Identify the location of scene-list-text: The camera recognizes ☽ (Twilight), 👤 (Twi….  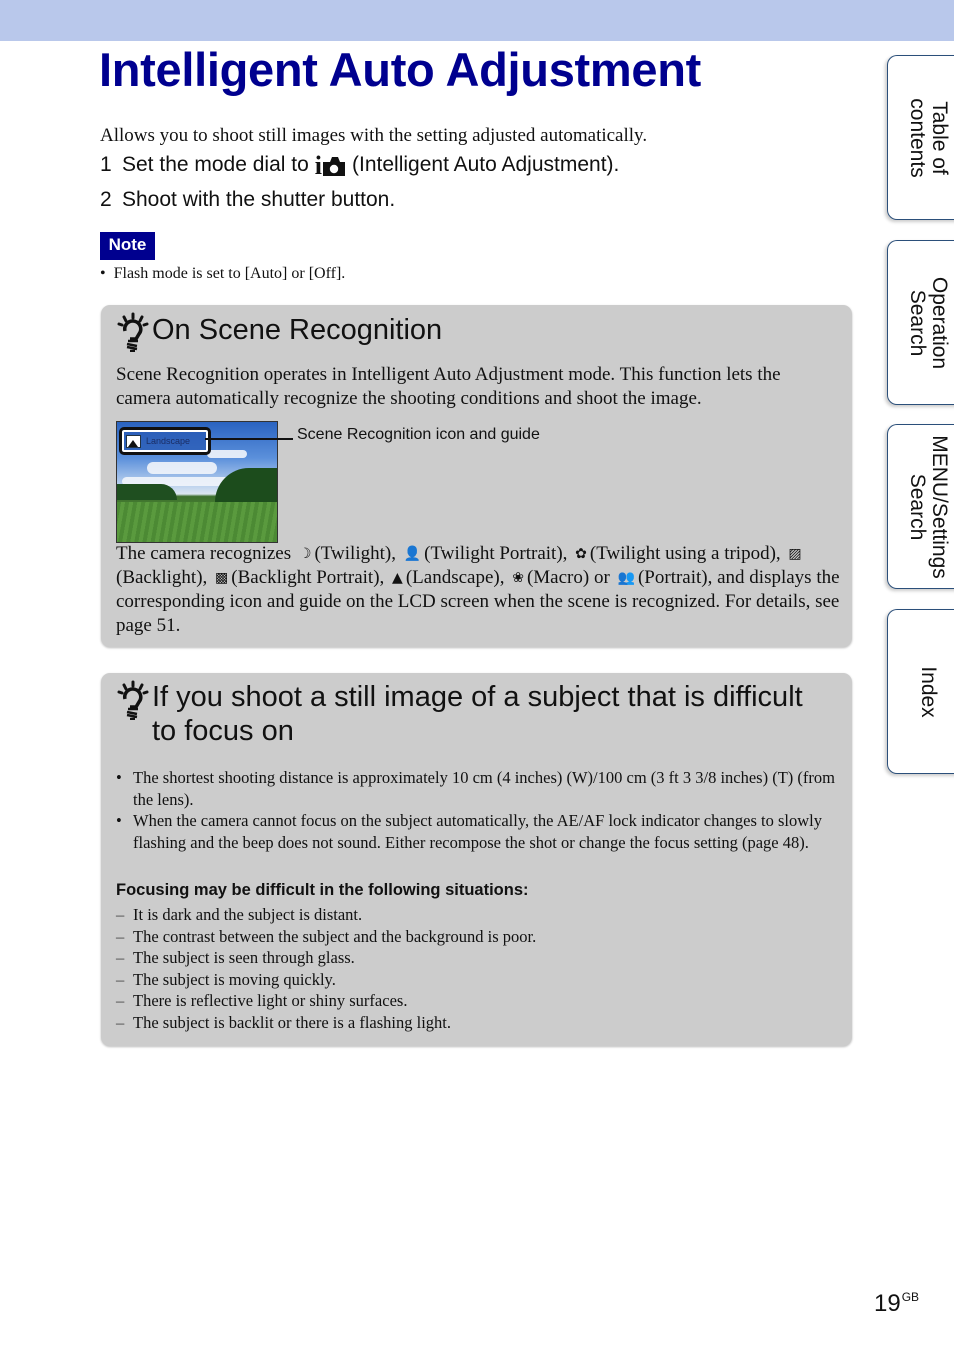
(478, 589).